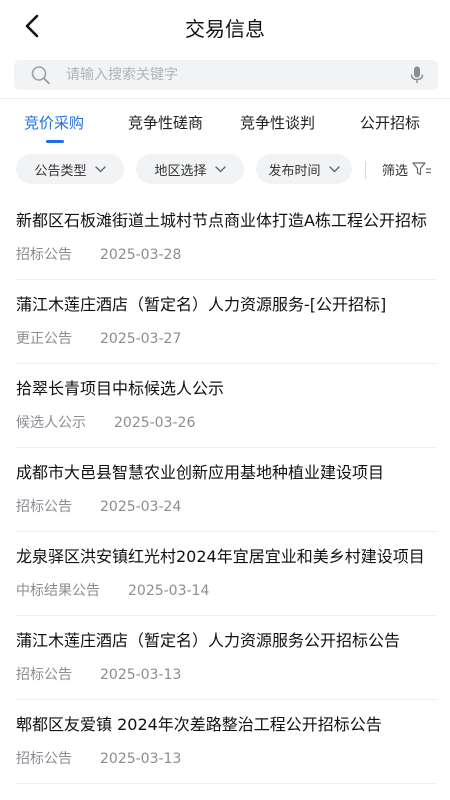 The width and height of the screenshot is (450, 800). Describe the element at coordinates (58, 591) in the screenshot. I see `notice-type: 中标结果公告` at that location.